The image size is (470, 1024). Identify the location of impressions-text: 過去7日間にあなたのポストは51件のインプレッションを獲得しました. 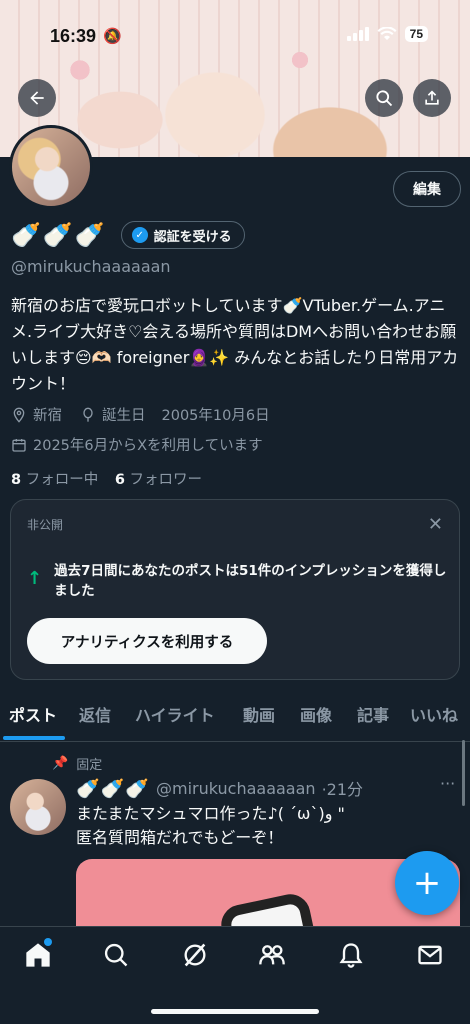
(250, 581).